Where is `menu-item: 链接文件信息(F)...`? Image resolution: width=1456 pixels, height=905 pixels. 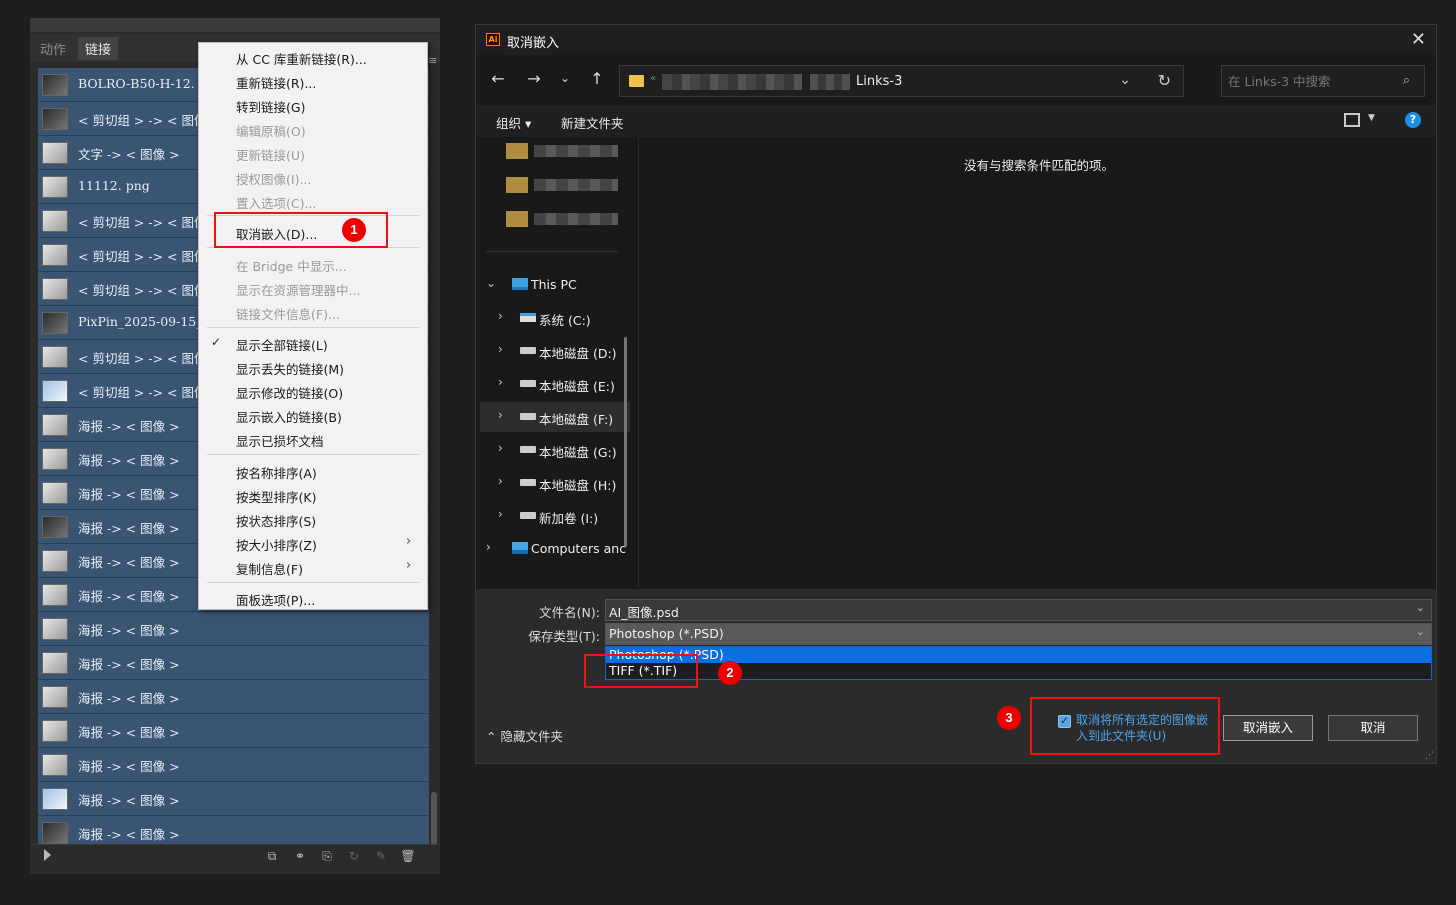
menu-item: 链接文件信息(F)... is located at coordinates (288, 313).